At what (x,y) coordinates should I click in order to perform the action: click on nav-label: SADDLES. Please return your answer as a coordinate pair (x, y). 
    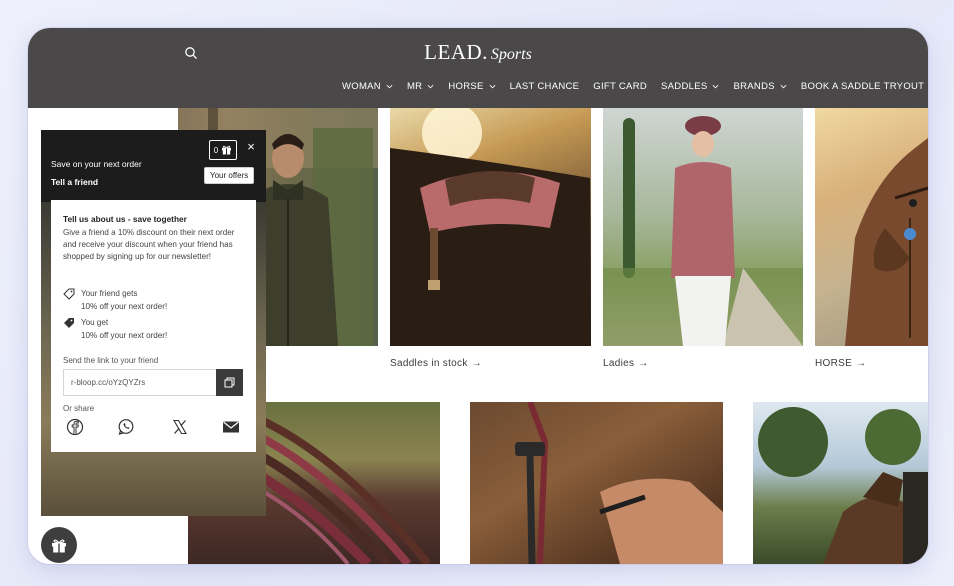
    Looking at the image, I should click on (684, 86).